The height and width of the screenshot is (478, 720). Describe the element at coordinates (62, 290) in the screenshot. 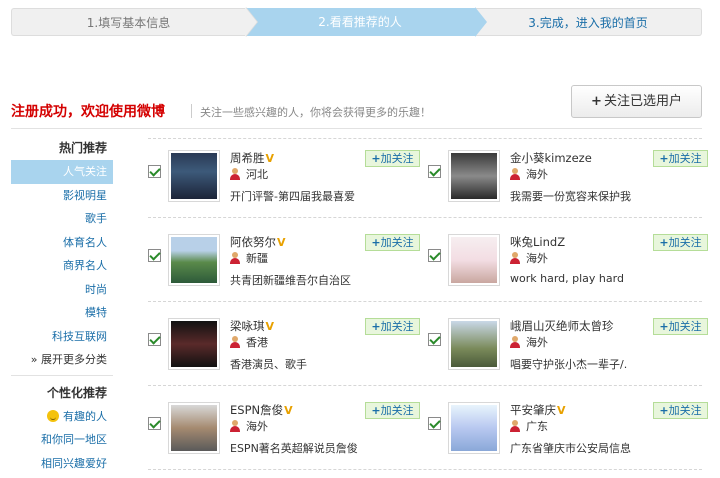

I see `sidebar-item-fashion: 时尚` at that location.